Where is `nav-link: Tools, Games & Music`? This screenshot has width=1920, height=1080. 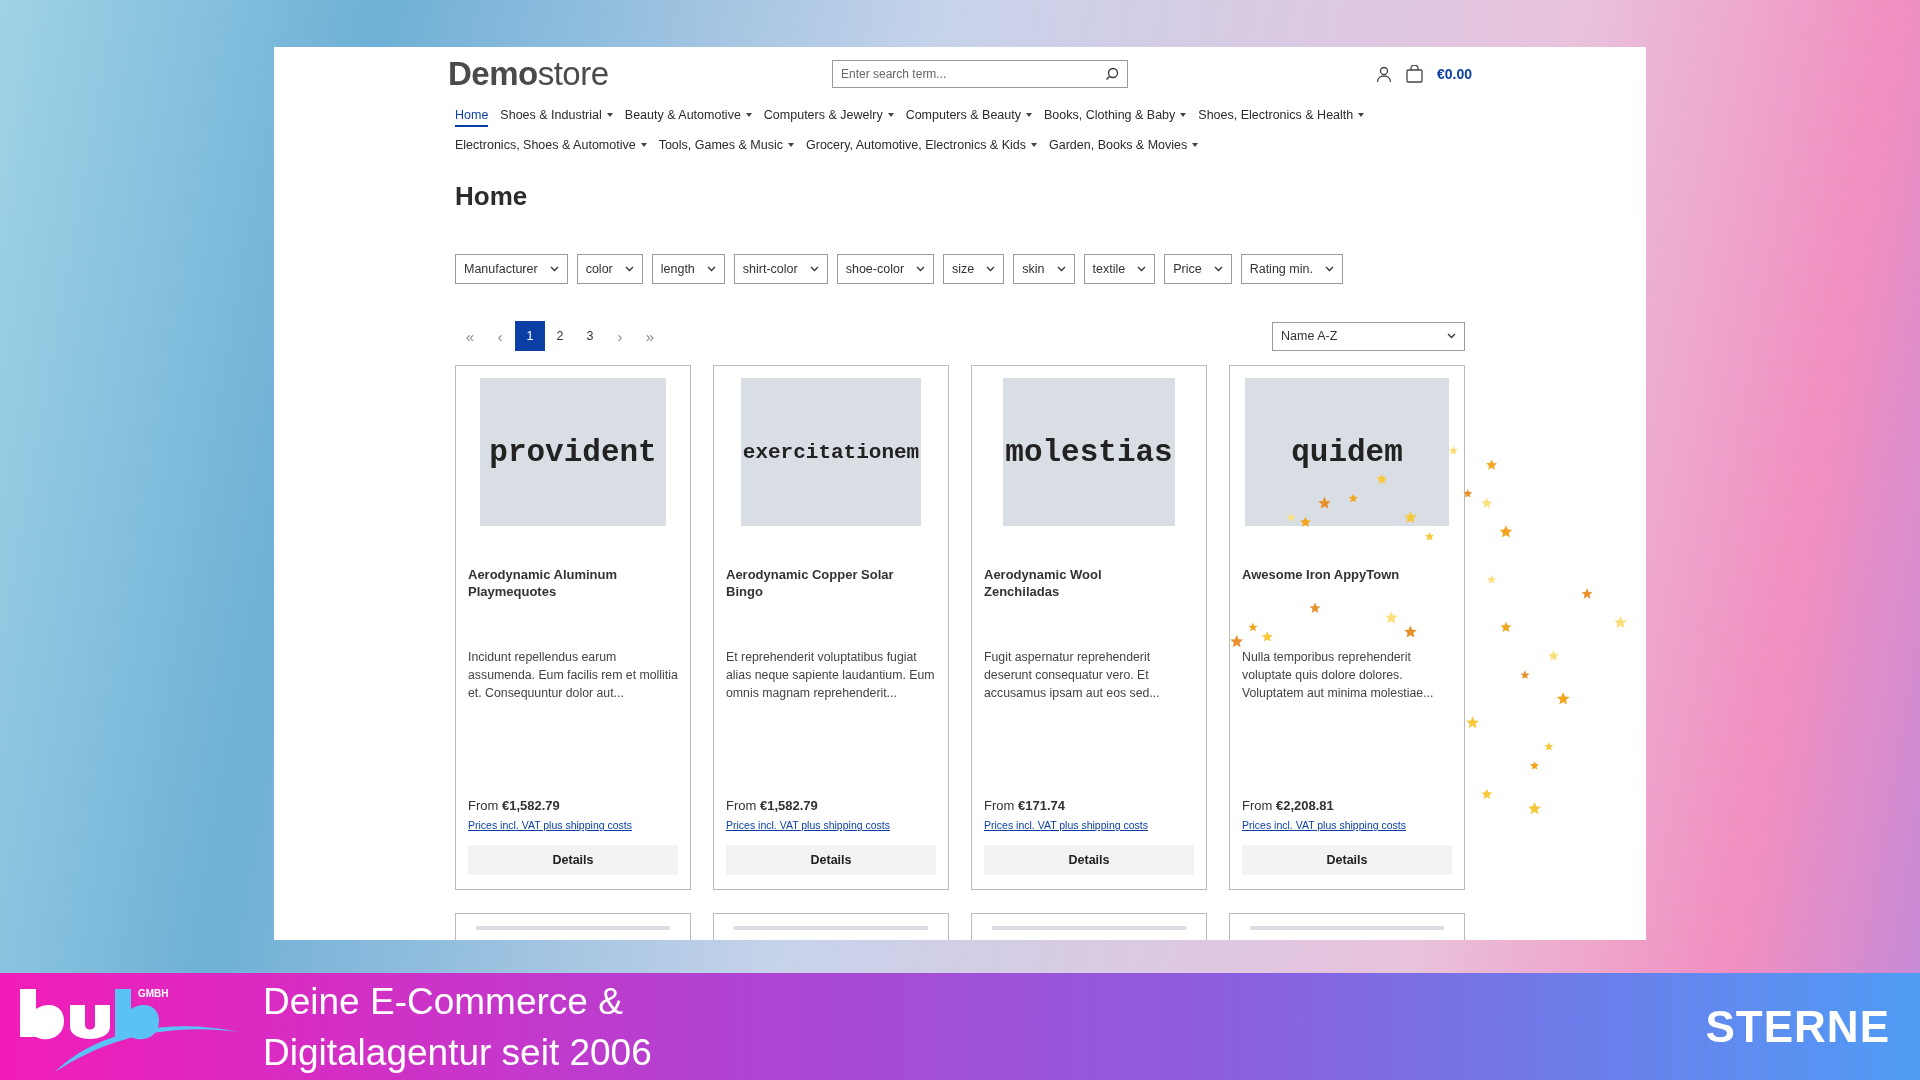 nav-link: Tools, Games & Music is located at coordinates (726, 146).